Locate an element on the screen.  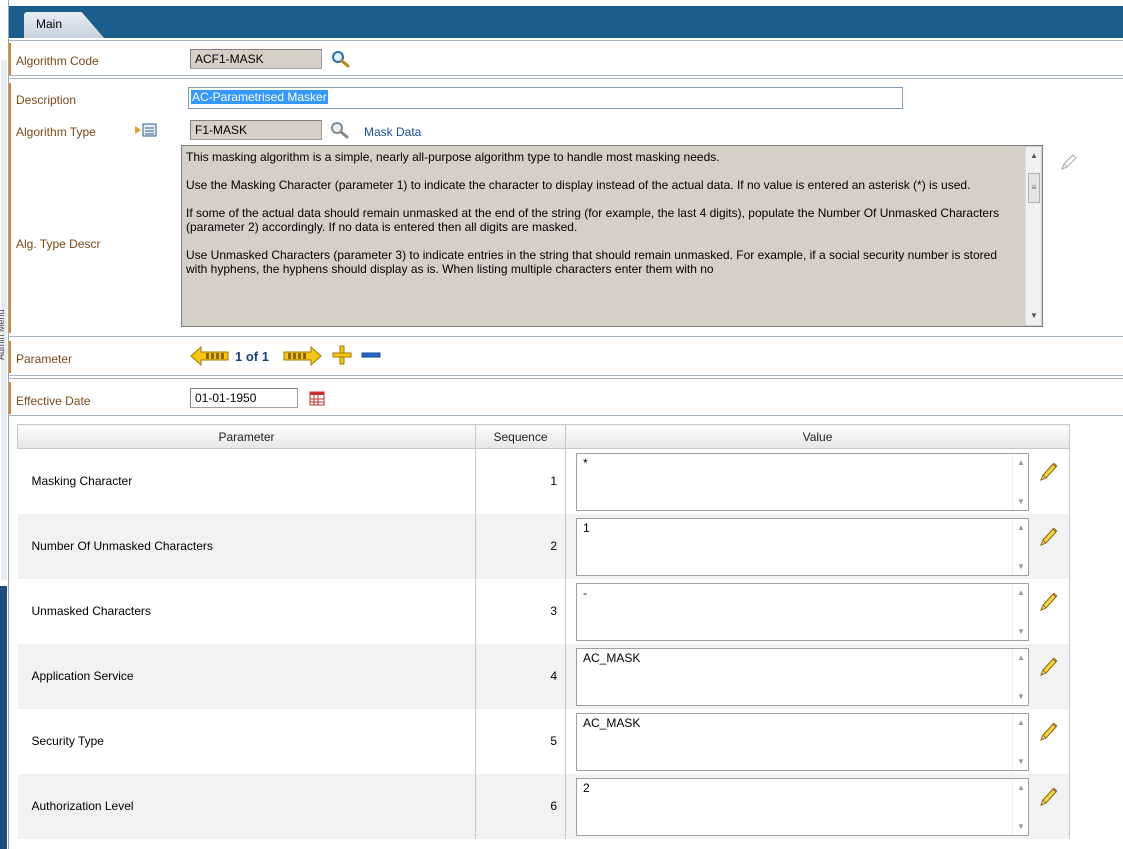
algorithm-type-field: F1-MASK is located at coordinates (256, 130).